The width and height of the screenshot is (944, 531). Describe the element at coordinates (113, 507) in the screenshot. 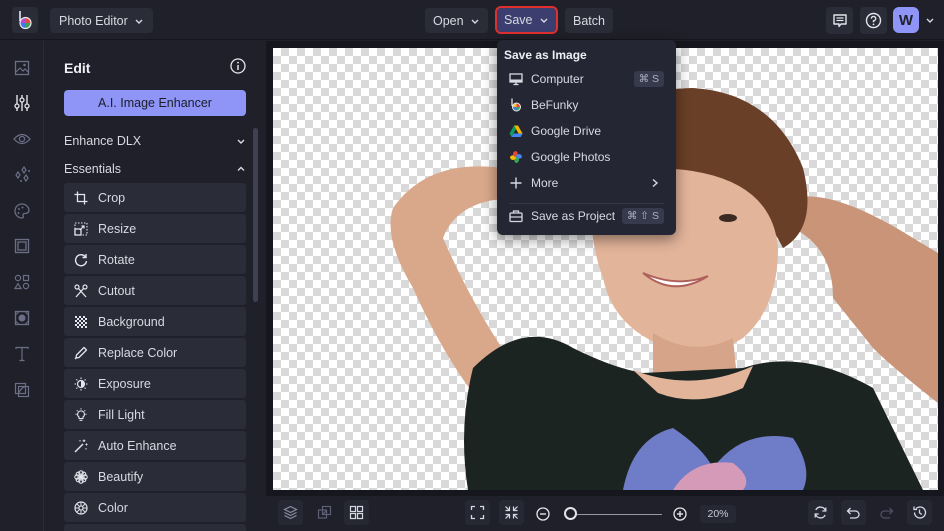

I see `tool-label: Color` at that location.